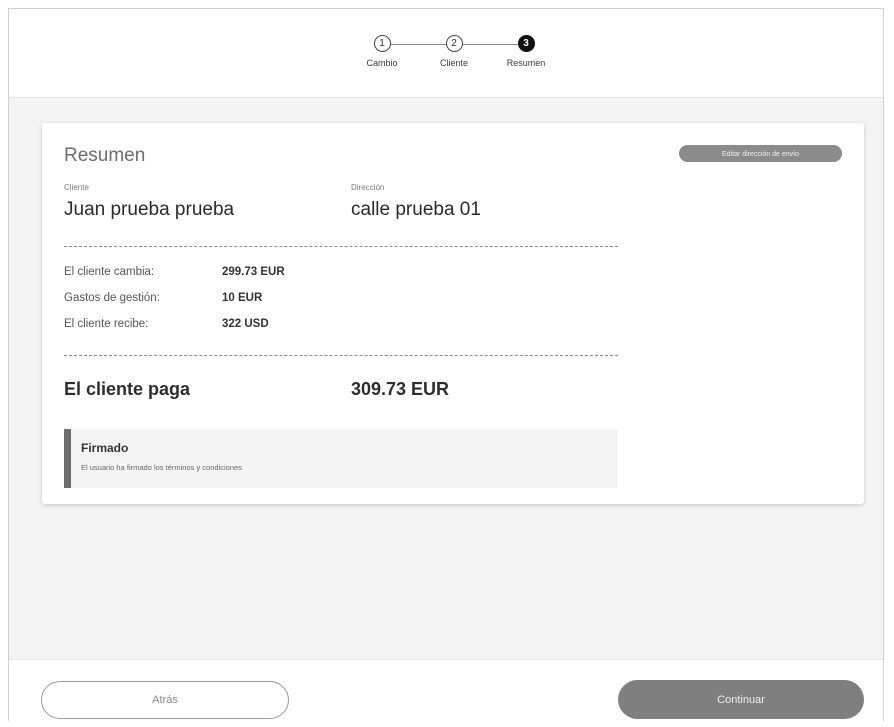 The image size is (894, 727). I want to click on back-button: Atrás, so click(165, 700).